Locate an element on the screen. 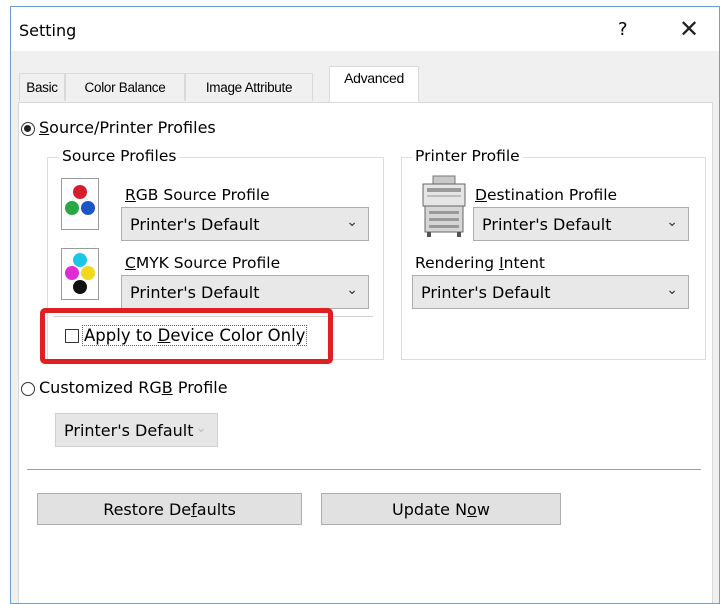 The width and height of the screenshot is (721, 604). rgb-source-profile-label: RGB Source Profile is located at coordinates (197, 195).